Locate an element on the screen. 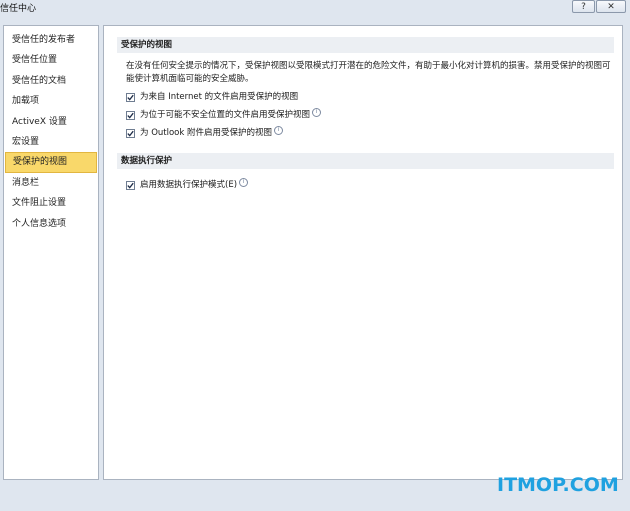  checkbox-unsafe-locations is located at coordinates (130, 115).